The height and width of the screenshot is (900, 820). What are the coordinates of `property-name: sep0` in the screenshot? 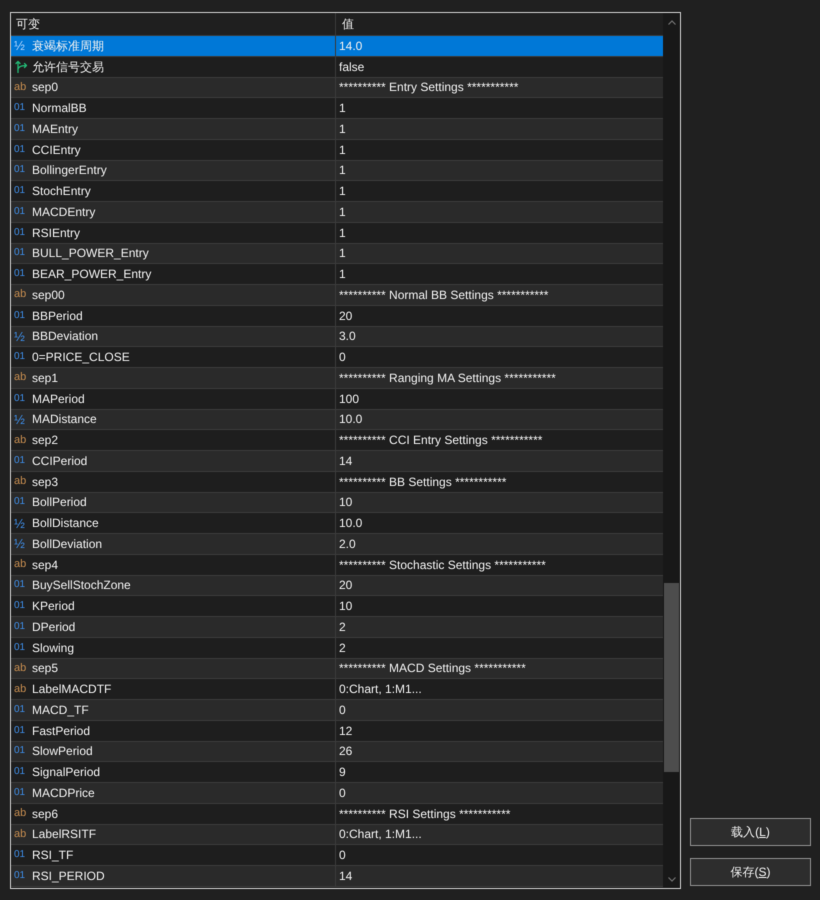 It's located at (45, 87).